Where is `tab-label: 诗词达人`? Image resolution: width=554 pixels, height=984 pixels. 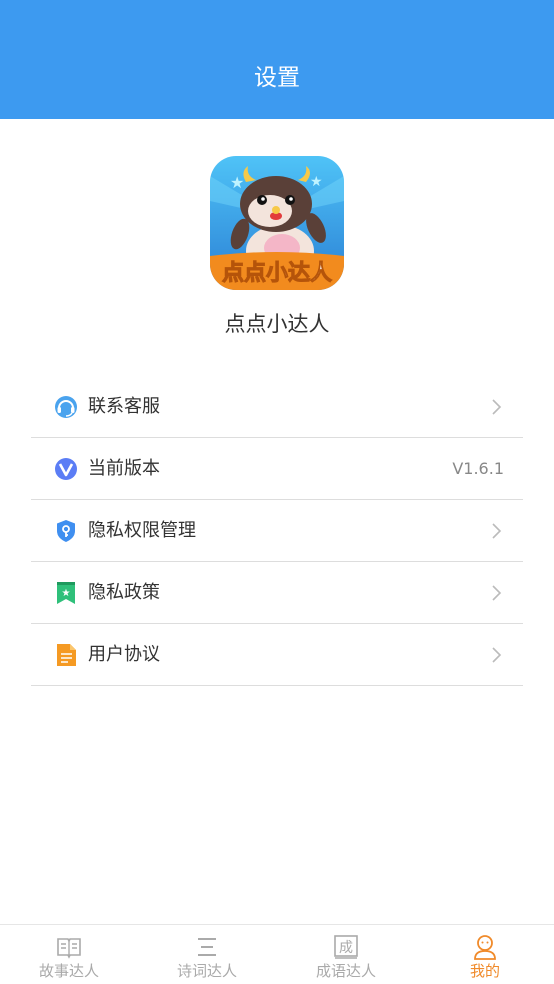 tab-label: 诗词达人 is located at coordinates (206, 971).